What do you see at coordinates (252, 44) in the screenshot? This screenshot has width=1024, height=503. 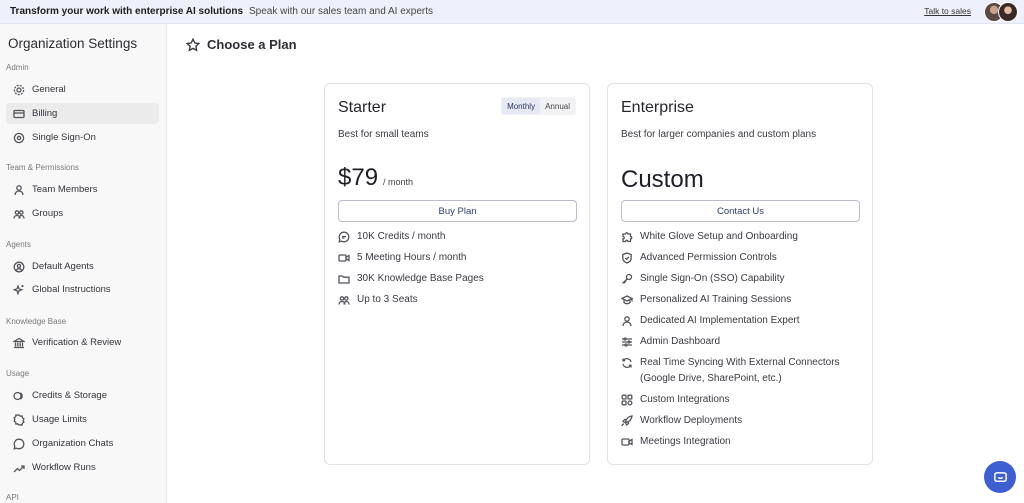 I see `page-title: Choose a Plan` at bounding box center [252, 44].